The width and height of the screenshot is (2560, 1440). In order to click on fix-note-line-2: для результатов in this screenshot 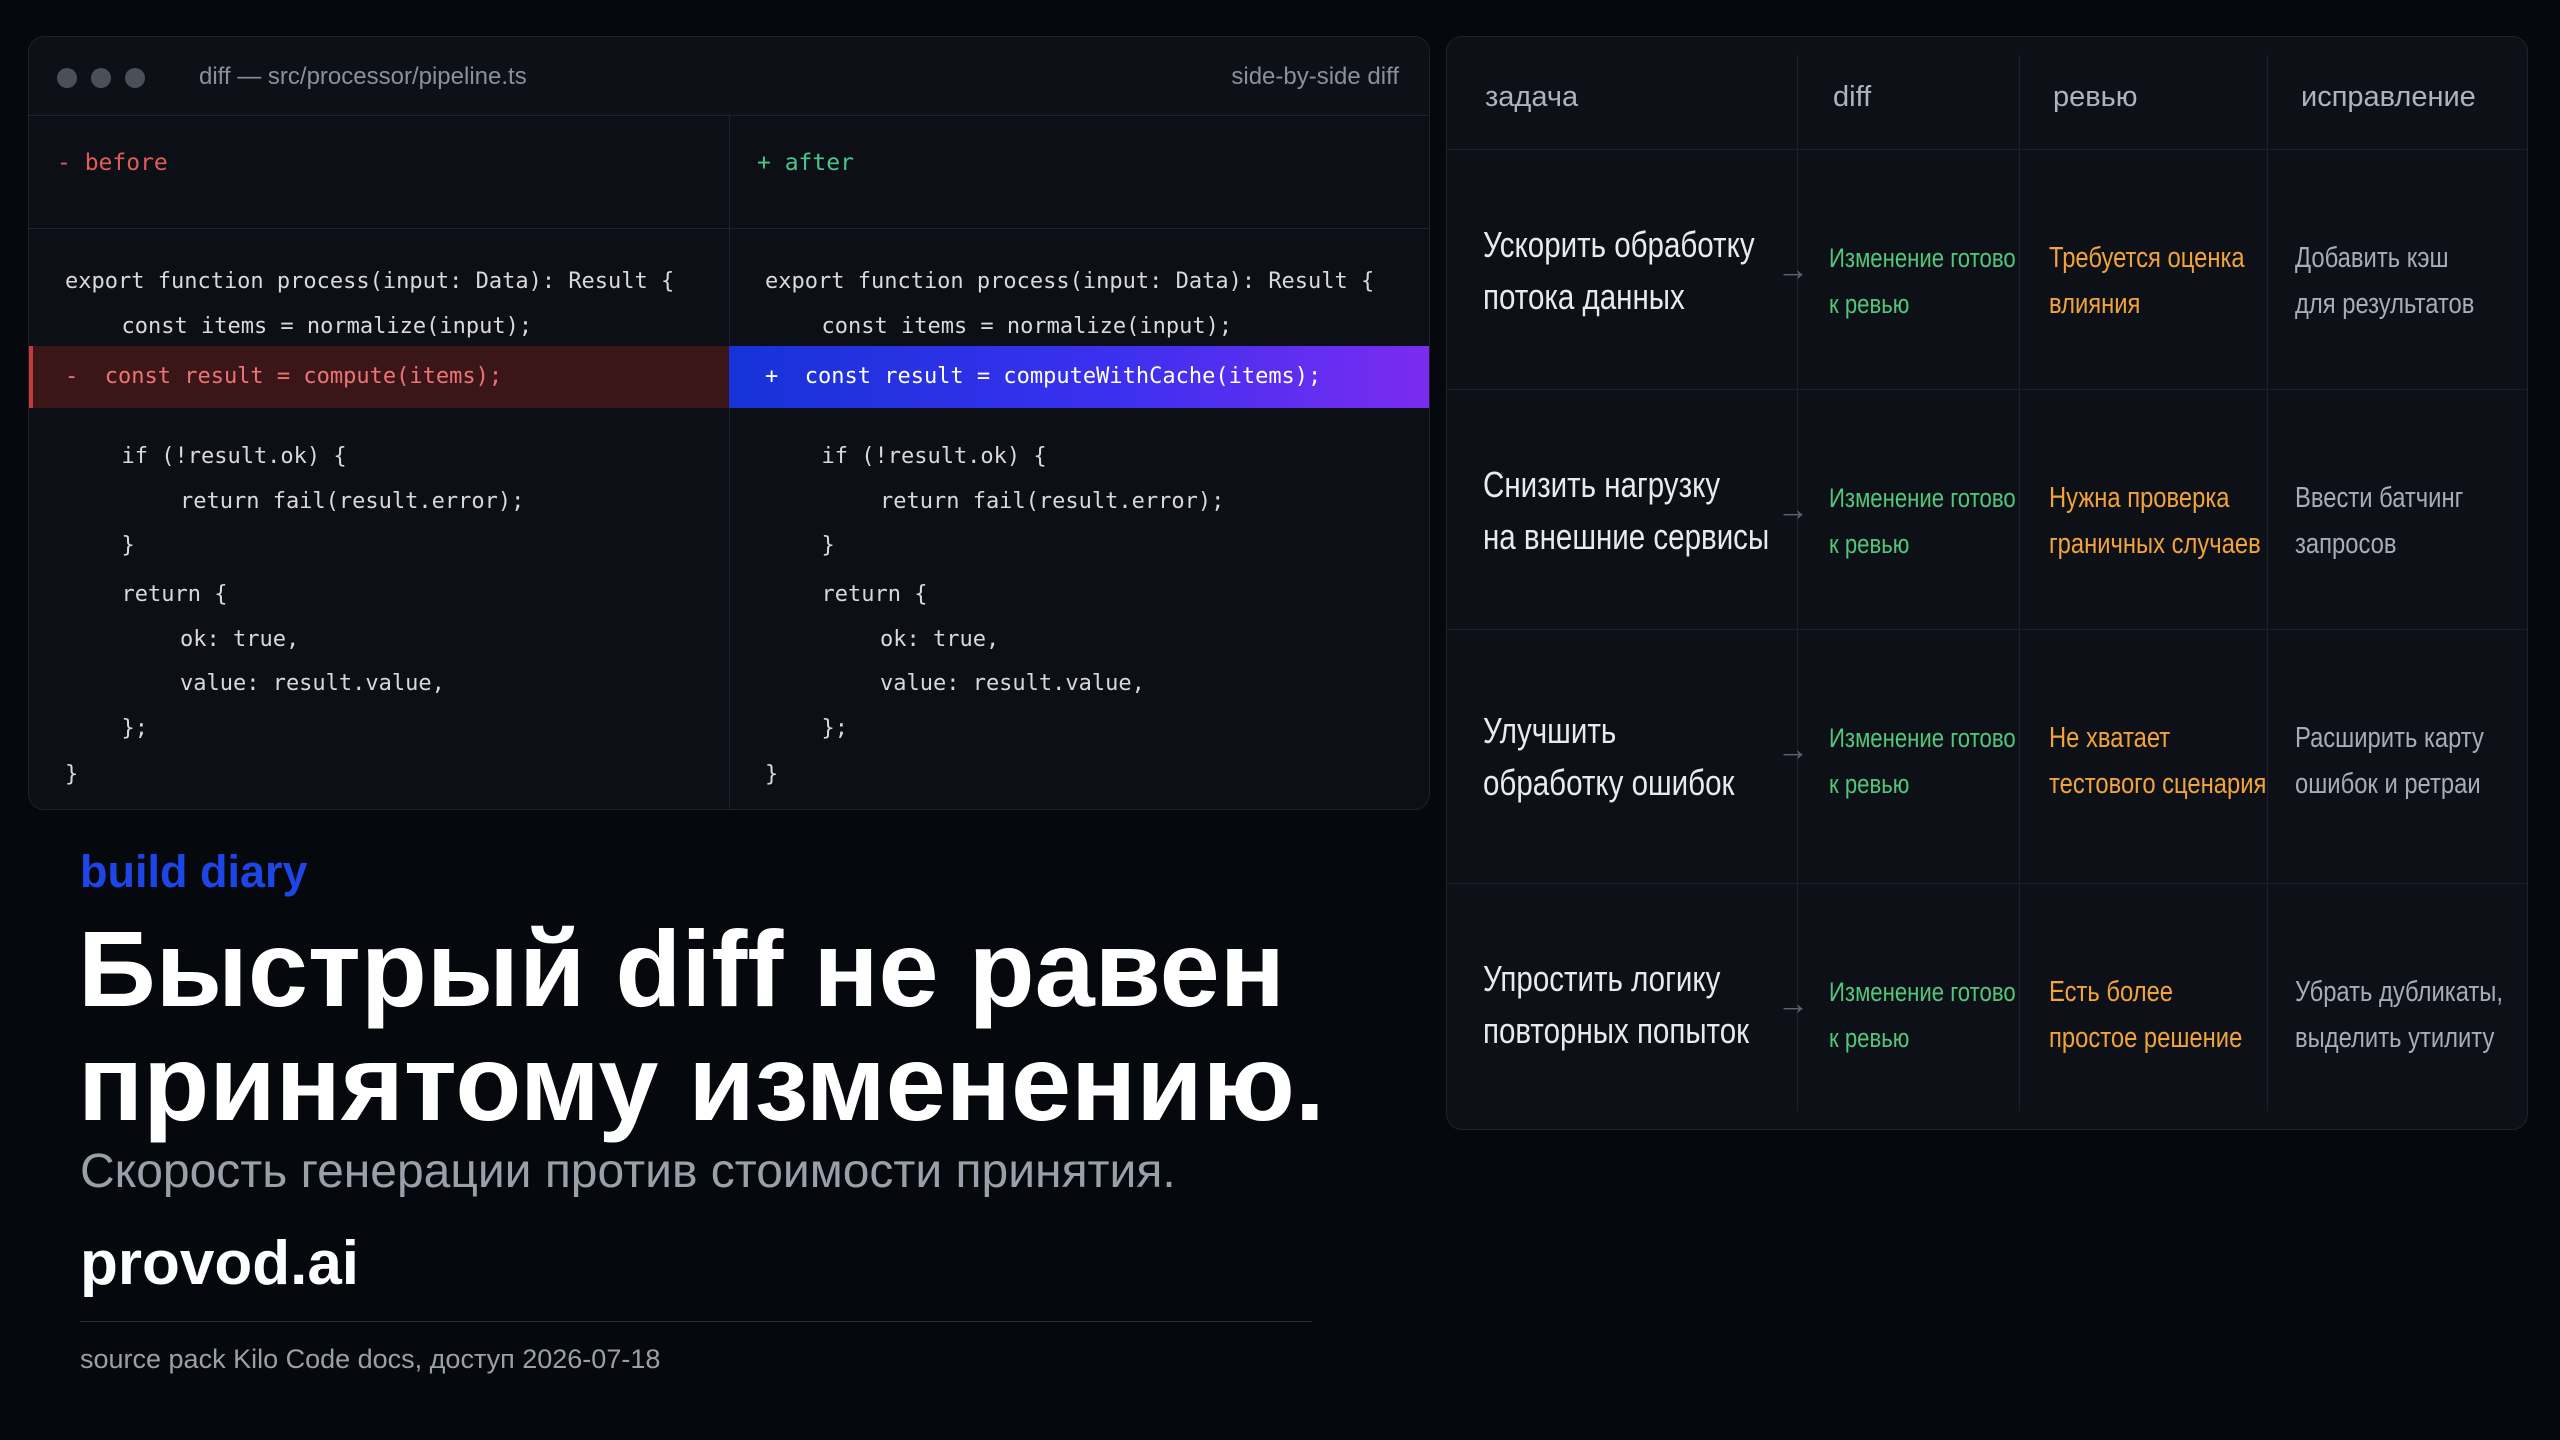, I will do `click(2404, 304)`.